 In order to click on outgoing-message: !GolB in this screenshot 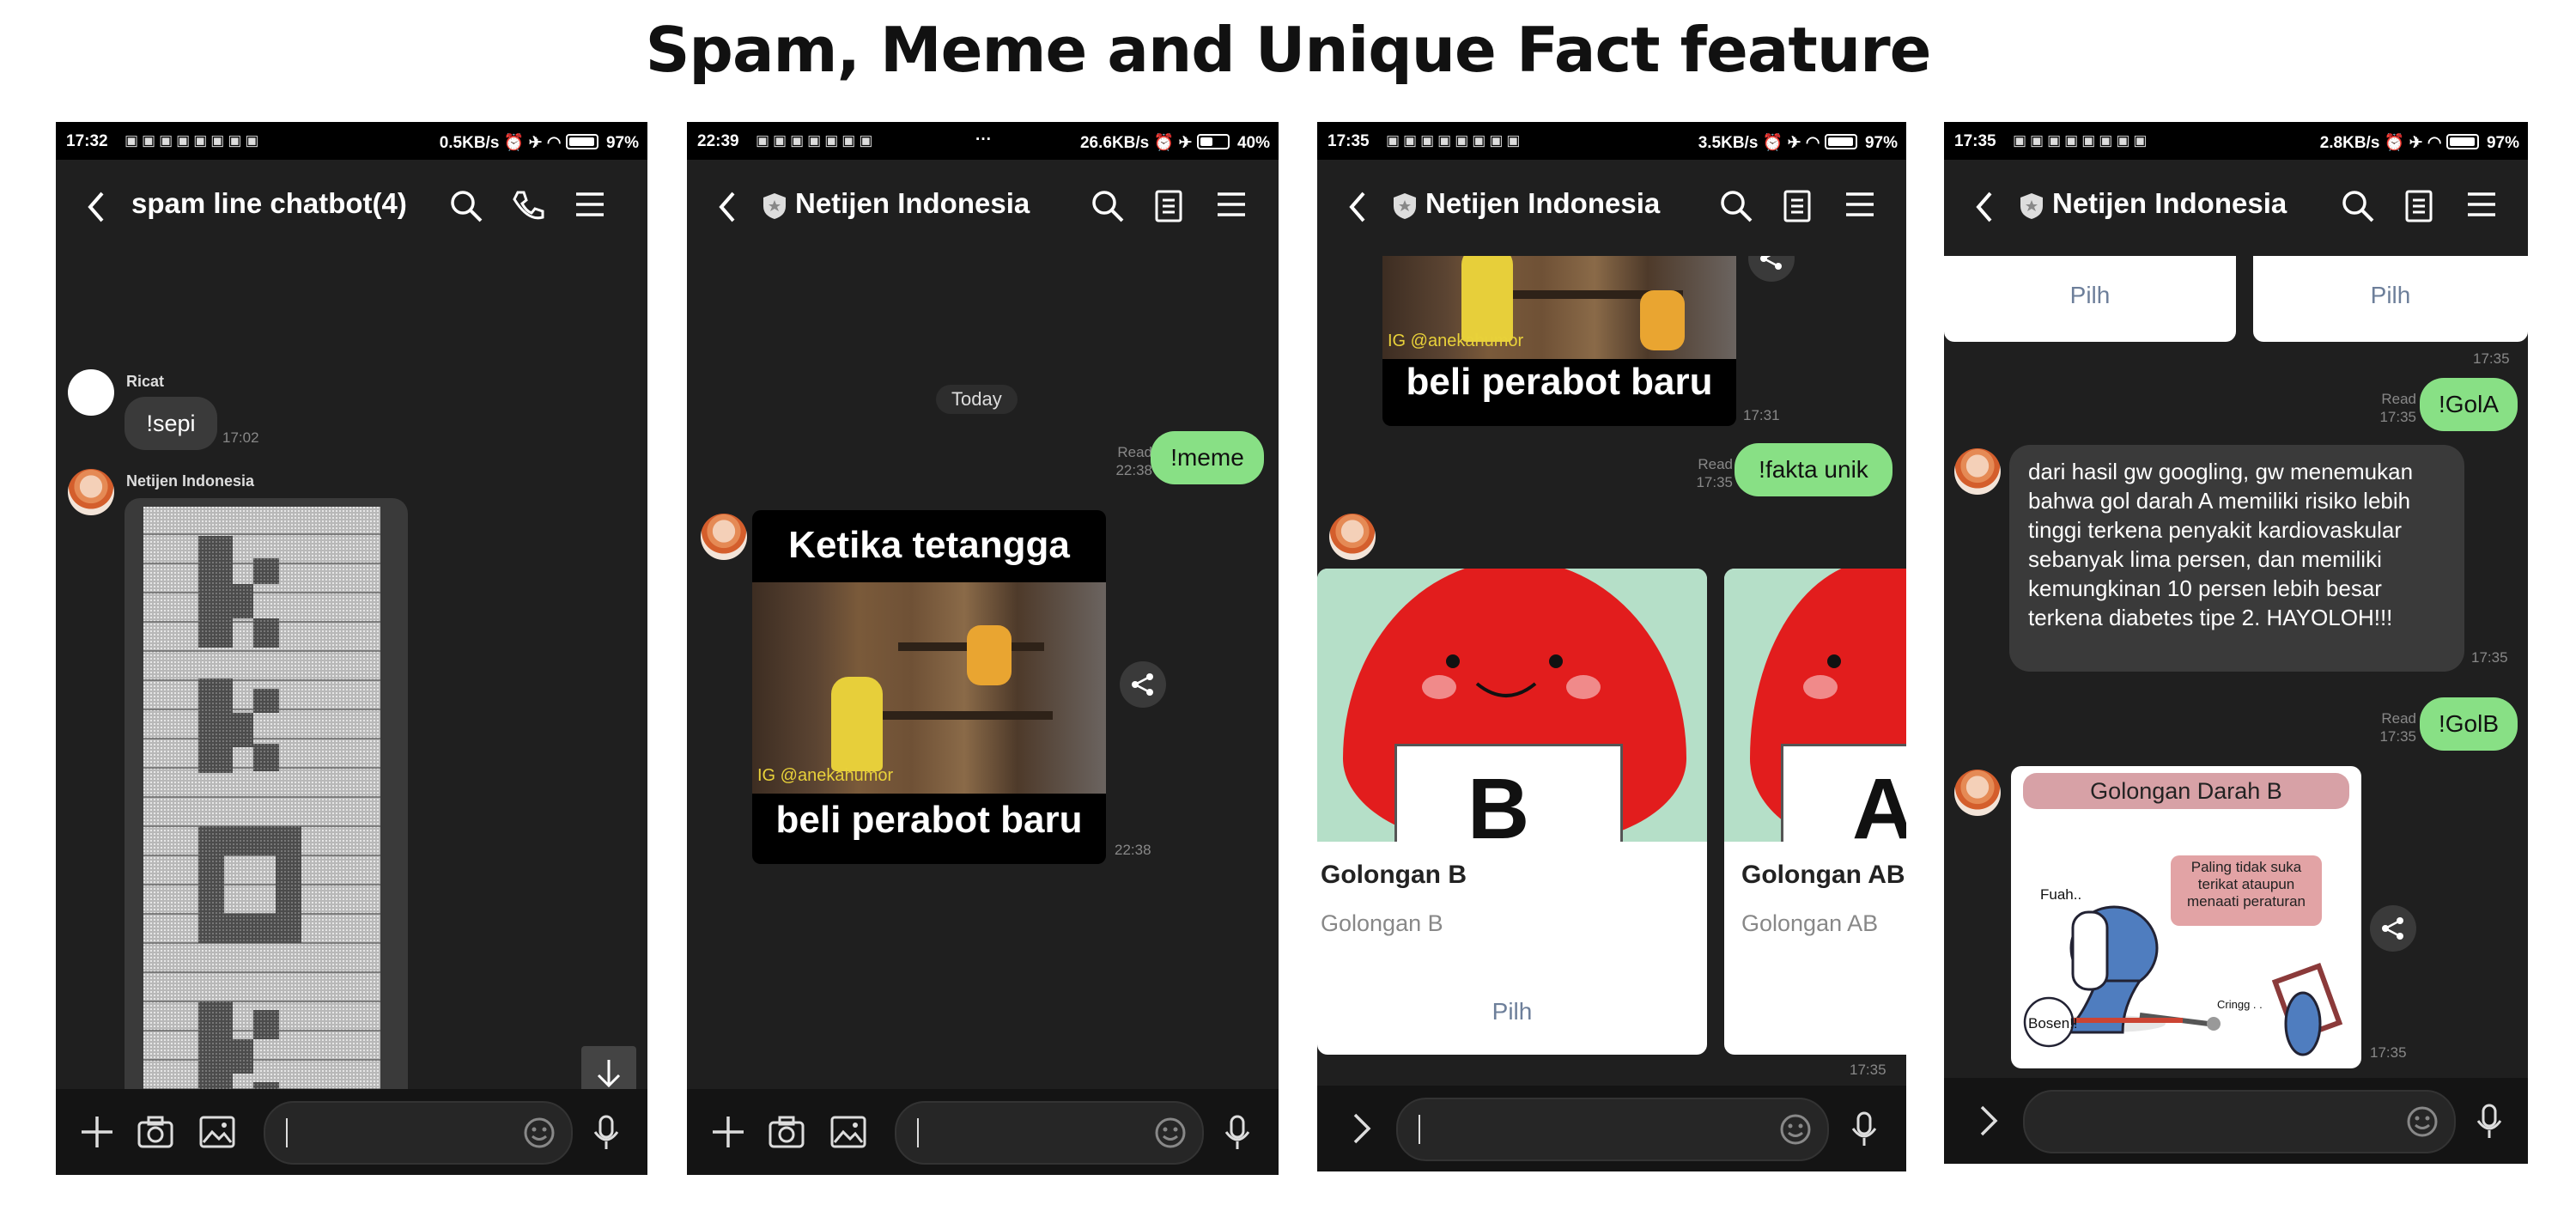, I will do `click(2469, 724)`.